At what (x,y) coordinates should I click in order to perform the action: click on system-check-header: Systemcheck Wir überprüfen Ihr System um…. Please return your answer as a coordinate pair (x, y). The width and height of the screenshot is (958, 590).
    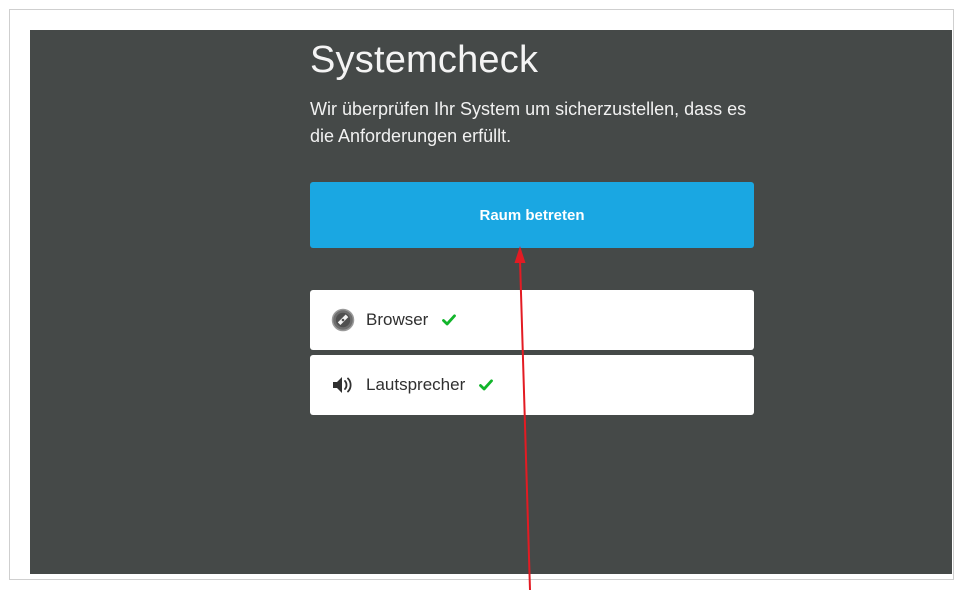
    Looking at the image, I should click on (532, 93).